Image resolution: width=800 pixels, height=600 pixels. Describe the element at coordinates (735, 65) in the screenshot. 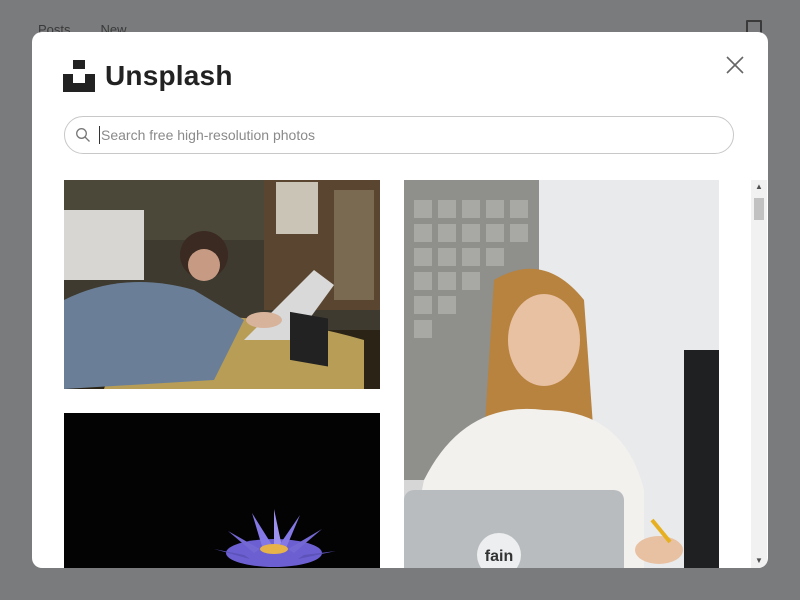

I see `close-icon` at that location.